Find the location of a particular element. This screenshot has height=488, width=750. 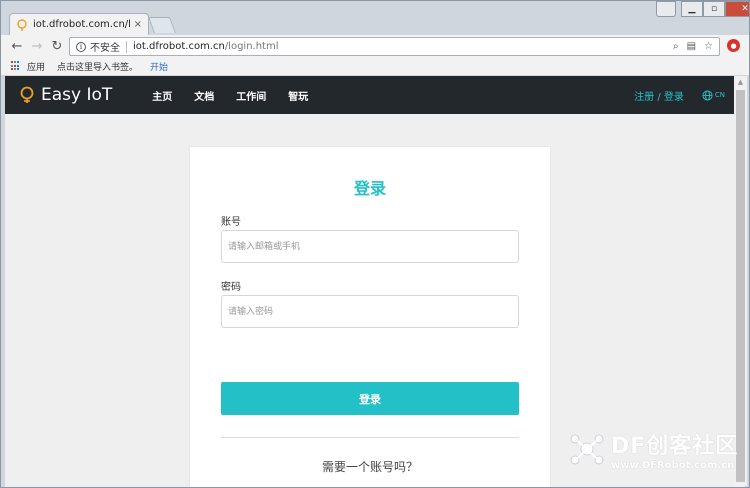

security-indicator: 不安全 is located at coordinates (105, 46).